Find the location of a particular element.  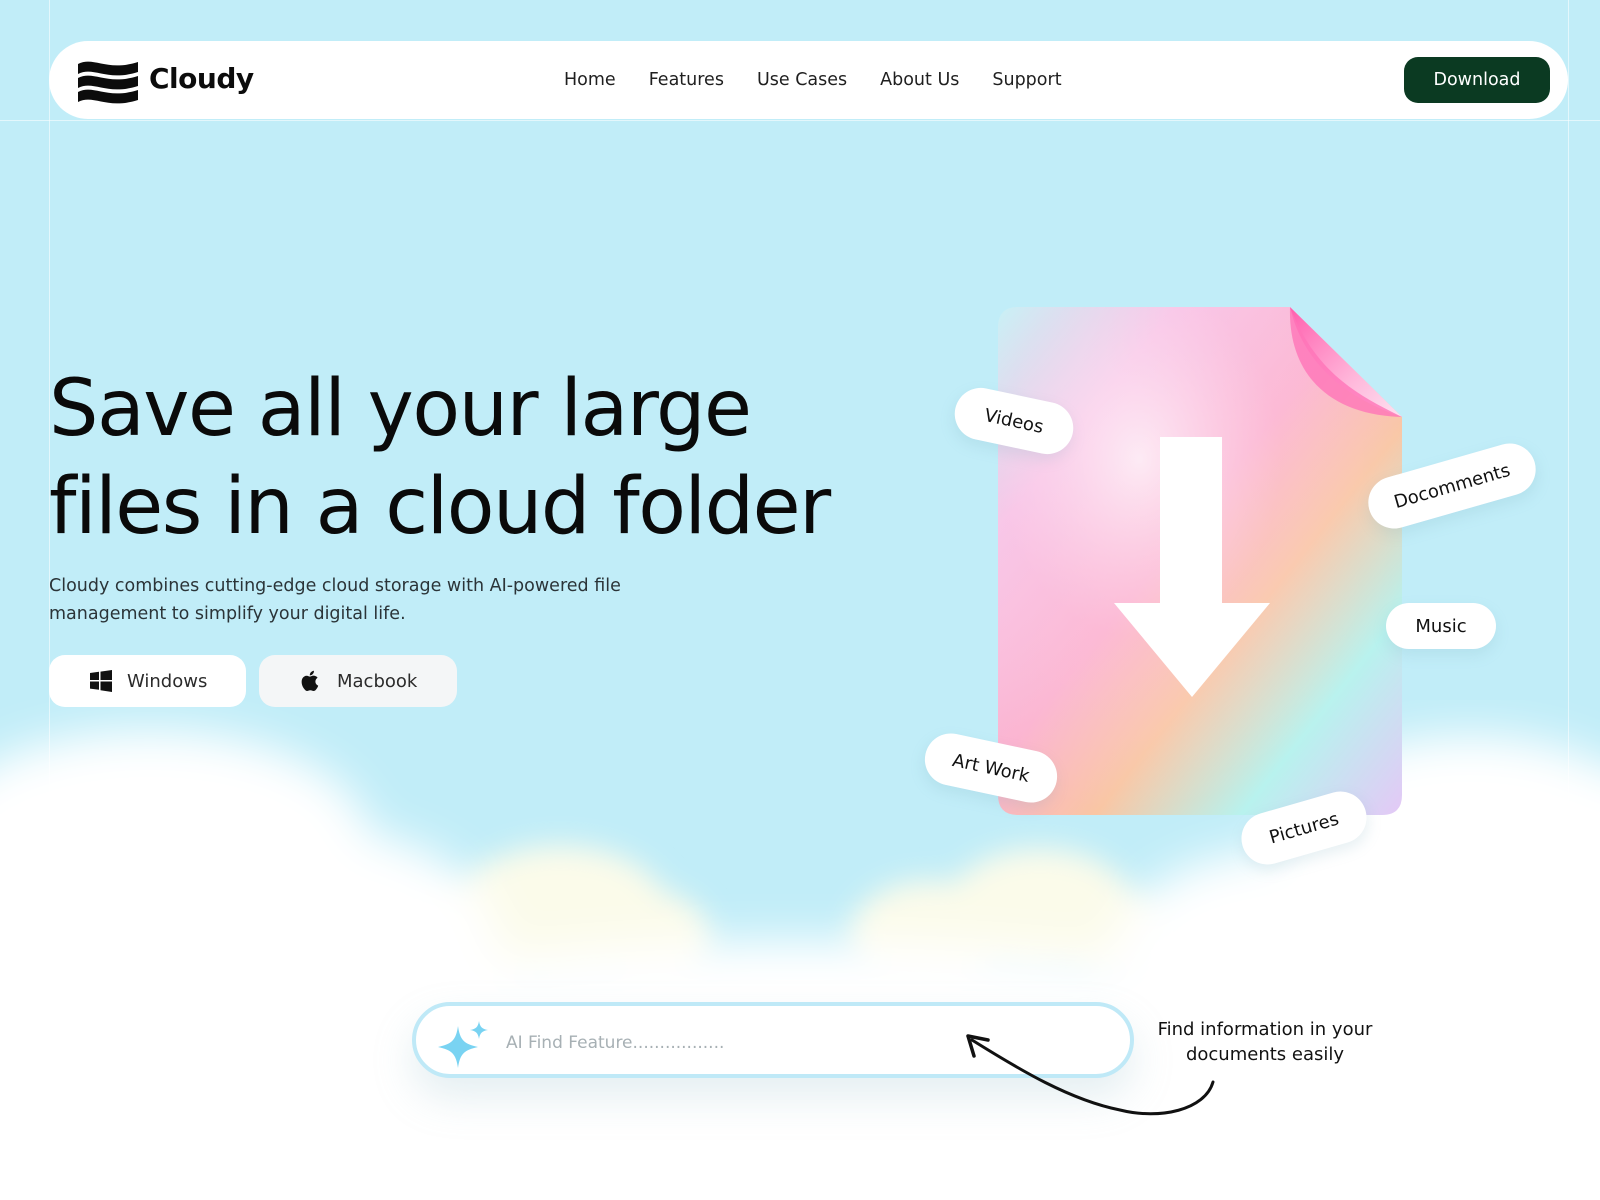

macbook-download-button: Macbook is located at coordinates (358, 681).